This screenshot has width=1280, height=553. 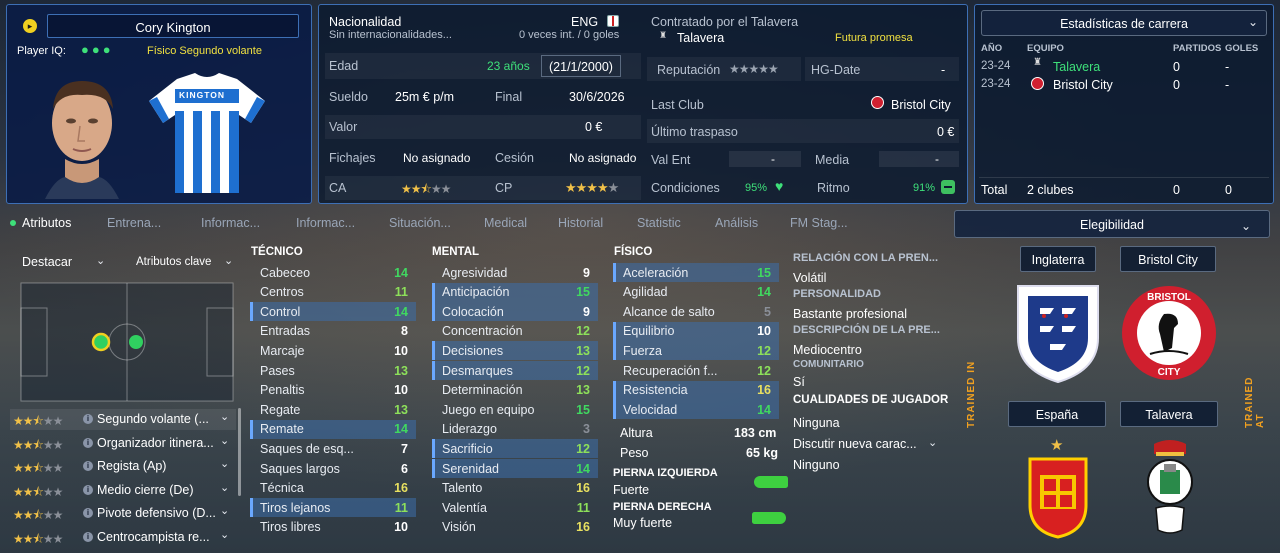 I want to click on left-boot-icon, so click(x=771, y=482).